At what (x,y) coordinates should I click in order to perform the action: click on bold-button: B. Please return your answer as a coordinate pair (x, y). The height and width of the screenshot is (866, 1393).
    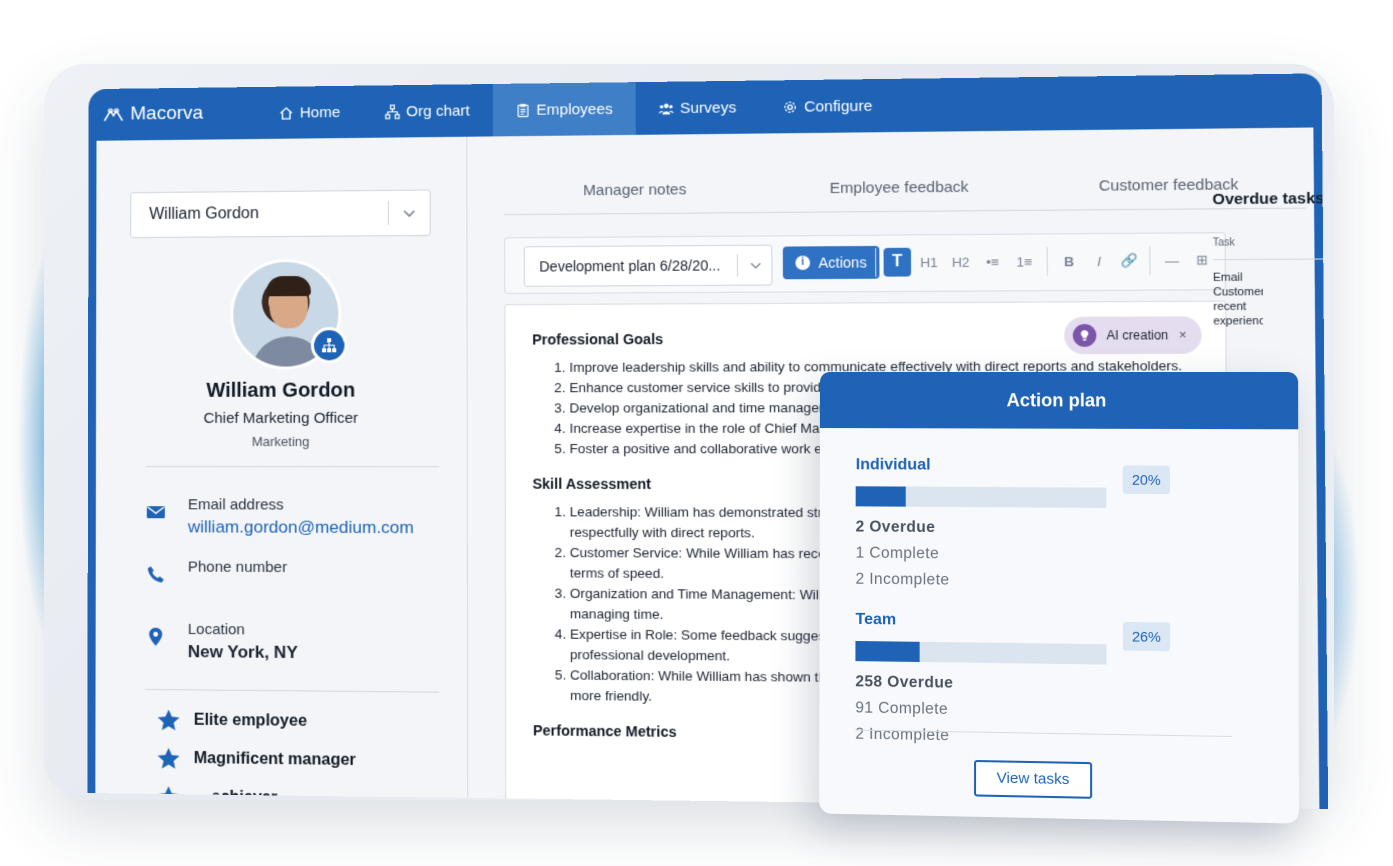
    Looking at the image, I should click on (1069, 261).